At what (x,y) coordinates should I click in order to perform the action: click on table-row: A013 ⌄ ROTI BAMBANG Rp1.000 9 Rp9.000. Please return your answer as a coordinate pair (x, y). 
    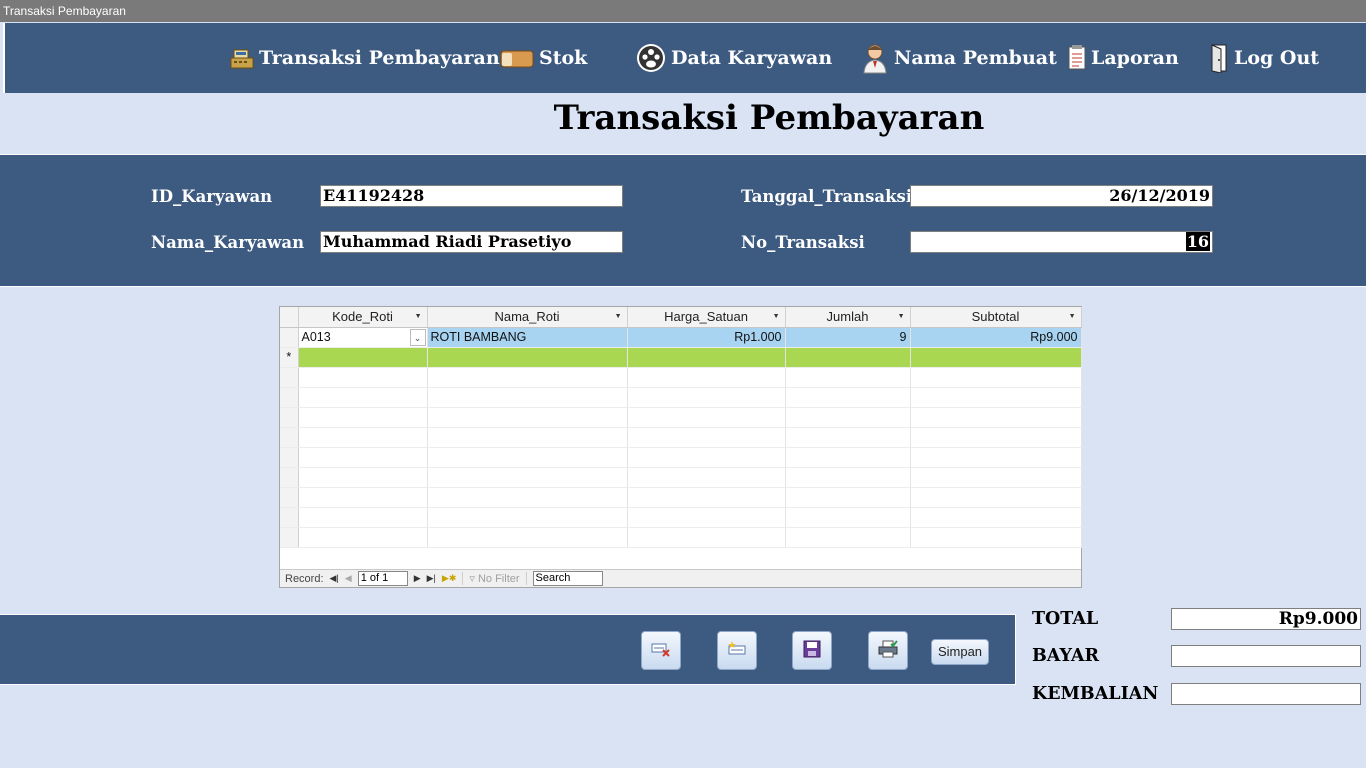
    Looking at the image, I should click on (681, 337).